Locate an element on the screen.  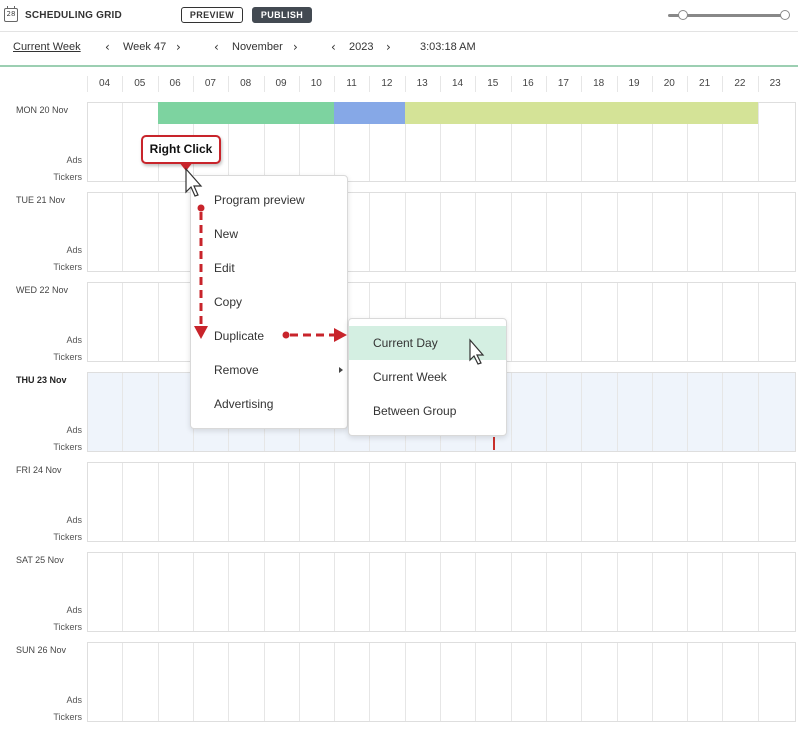
menu-item-duplicate: Duplicate is located at coordinates (239, 336).